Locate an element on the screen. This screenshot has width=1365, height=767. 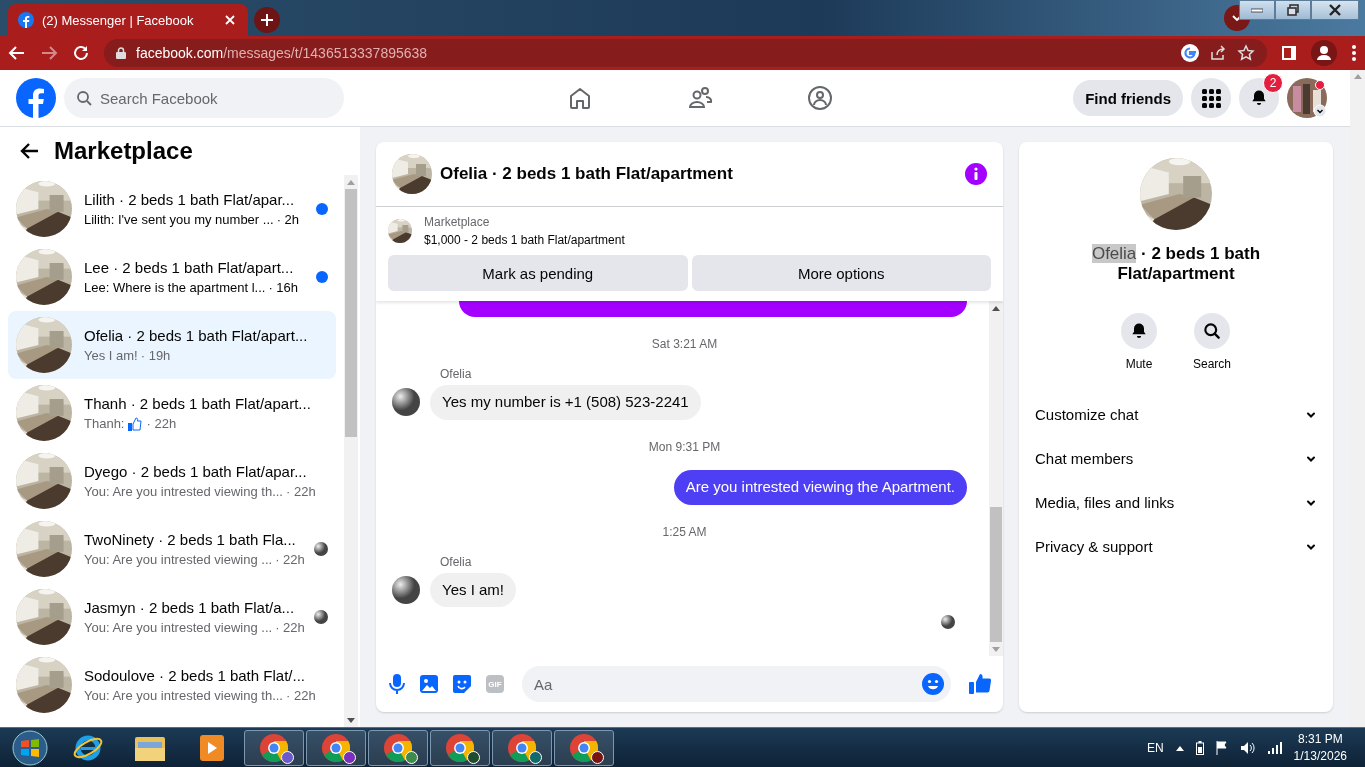
menu-button is located at coordinates (1211, 98).